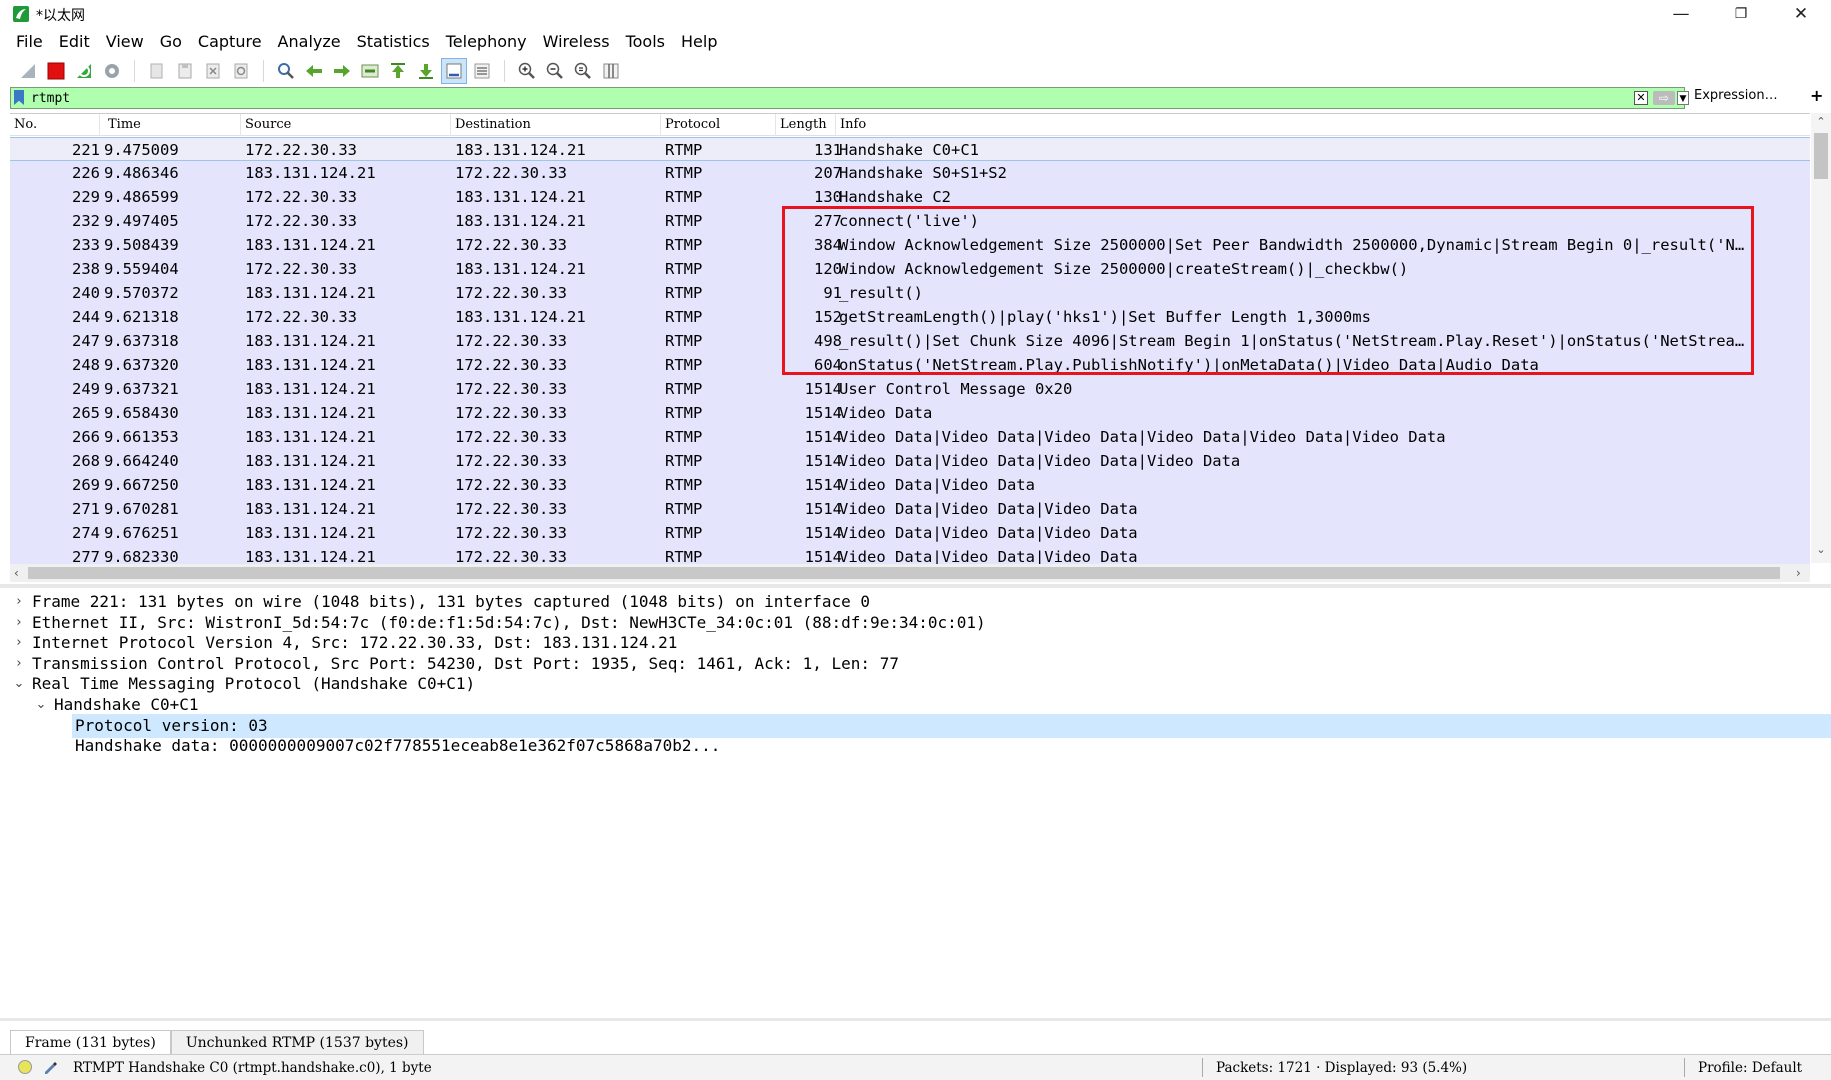 This screenshot has width=1831, height=1080. Describe the element at coordinates (141, 461) in the screenshot. I see `packet-time: 9.664240` at that location.